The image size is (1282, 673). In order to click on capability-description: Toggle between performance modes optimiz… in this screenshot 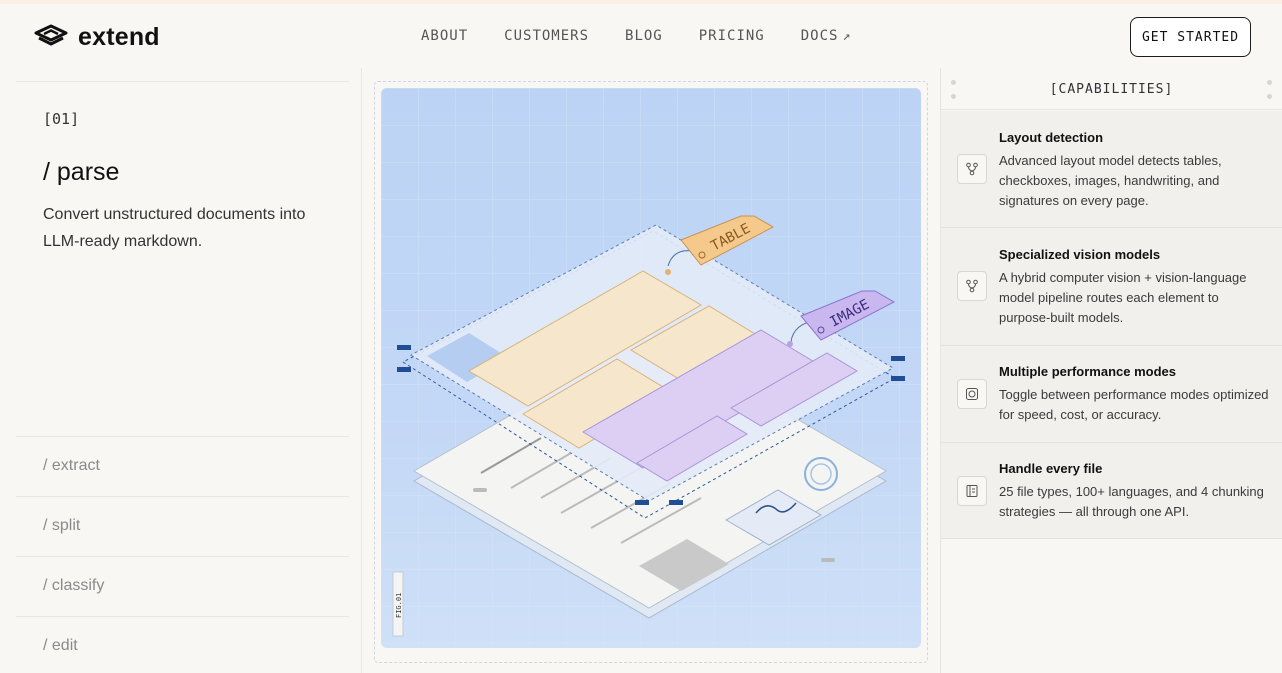, I will do `click(1134, 404)`.